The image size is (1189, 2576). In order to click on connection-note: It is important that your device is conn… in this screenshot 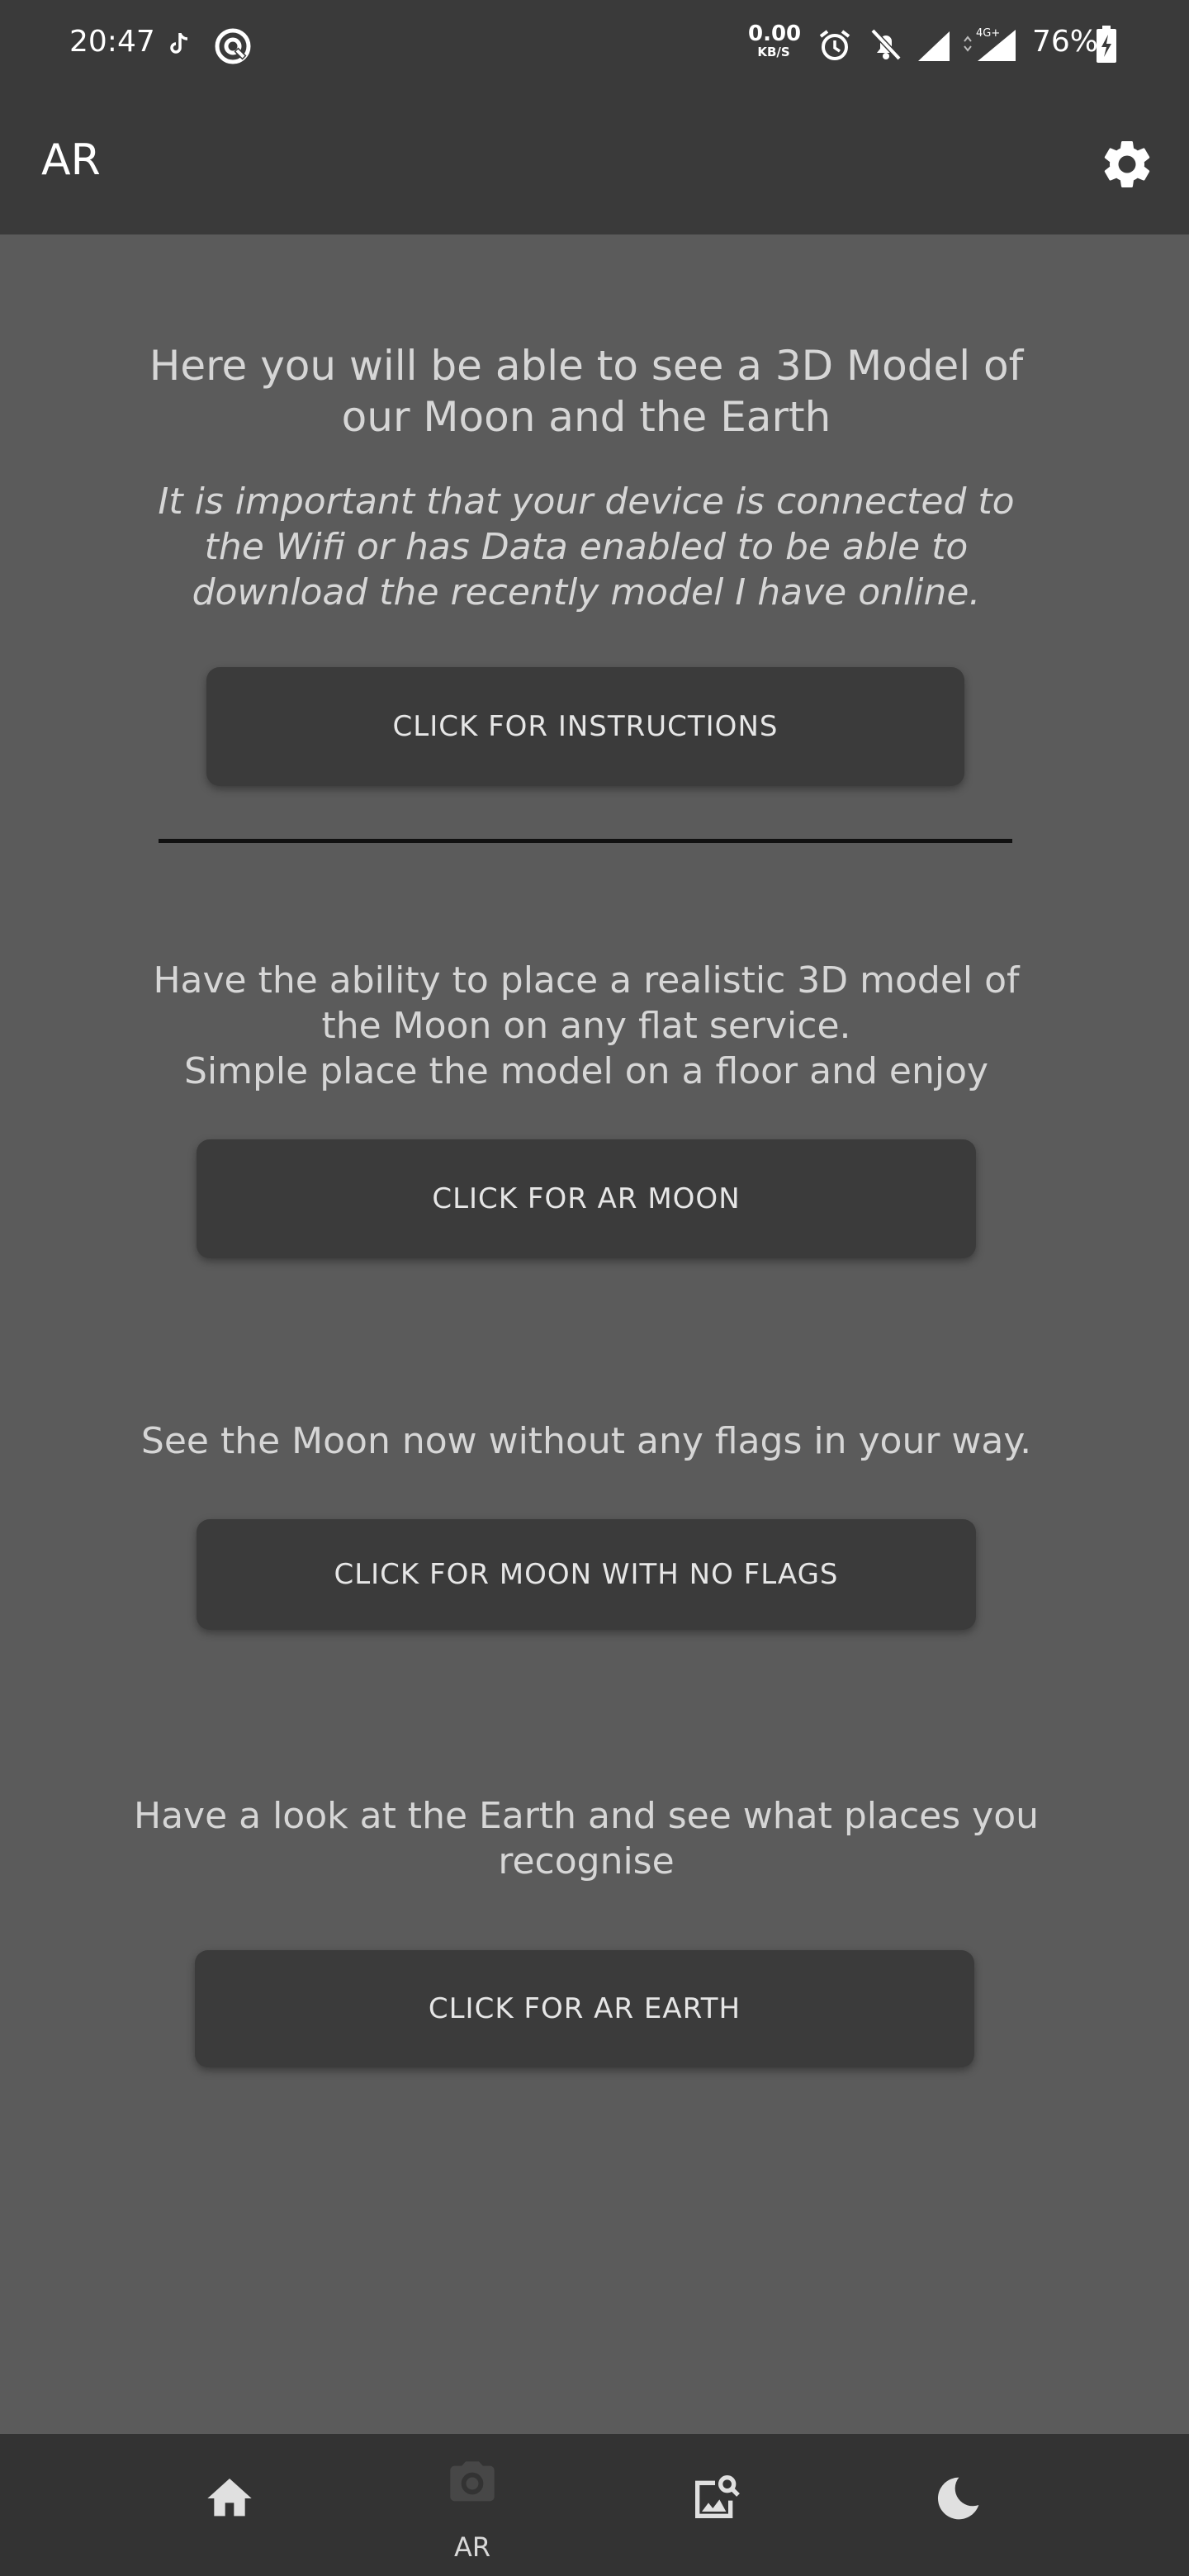, I will do `click(586, 547)`.